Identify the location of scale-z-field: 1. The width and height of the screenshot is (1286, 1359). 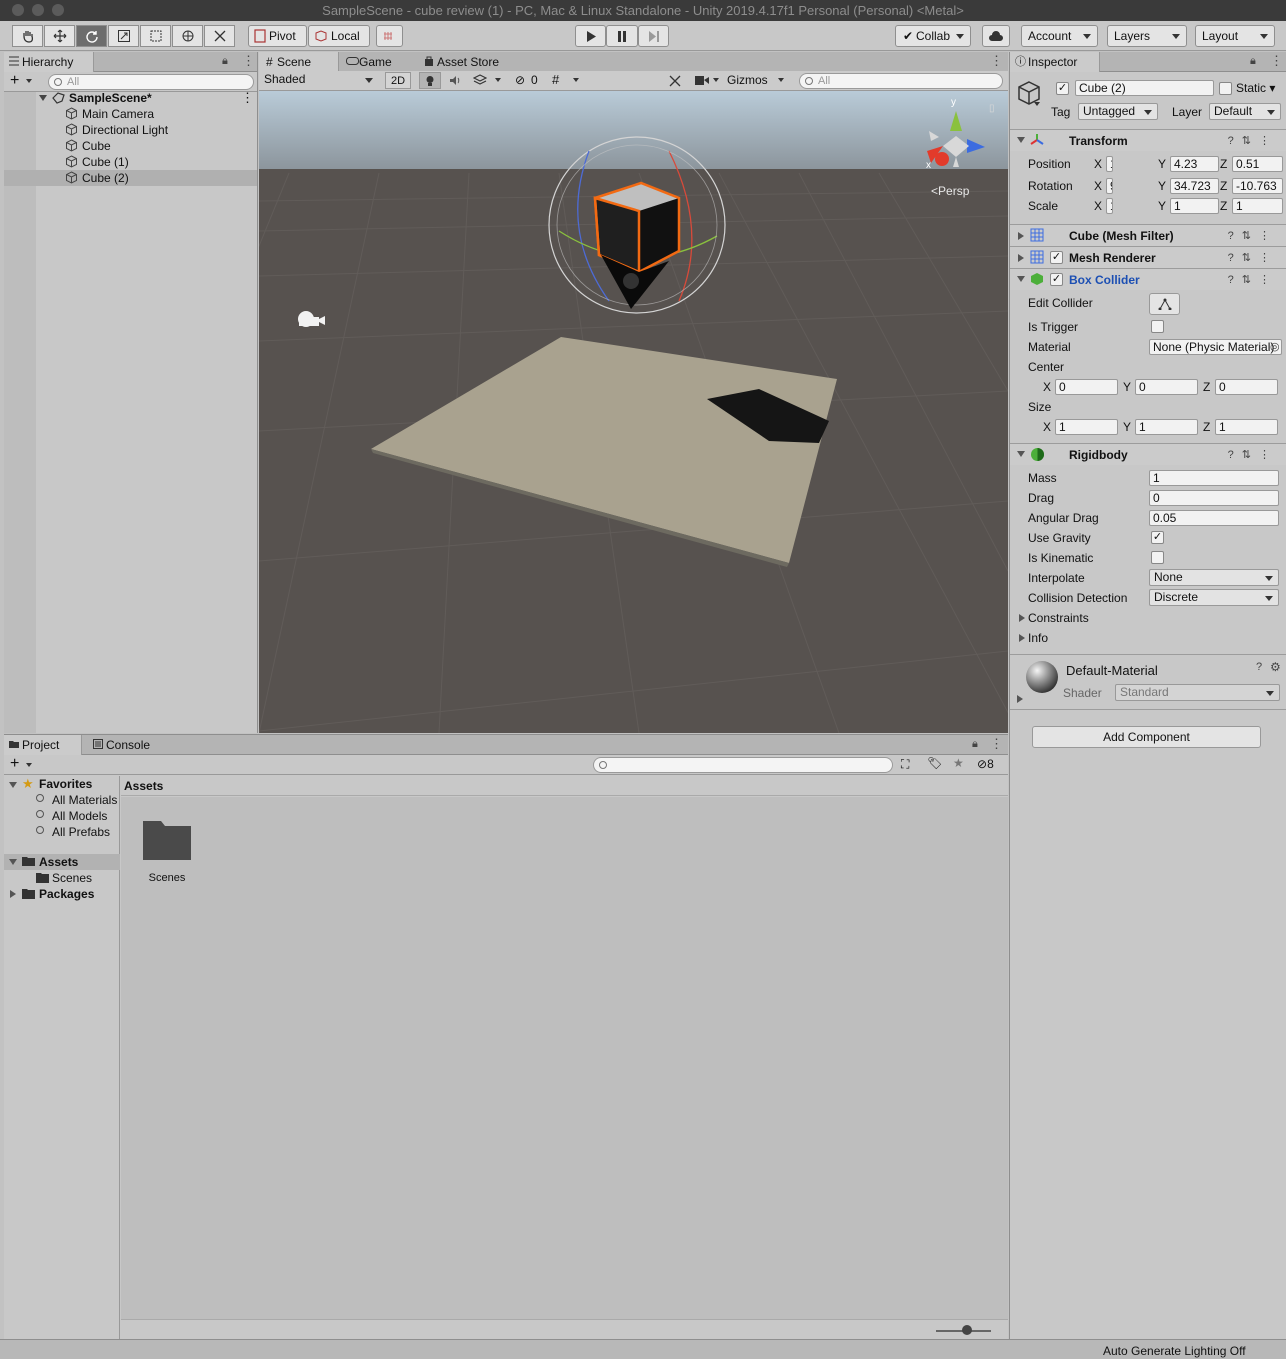
(1257, 206).